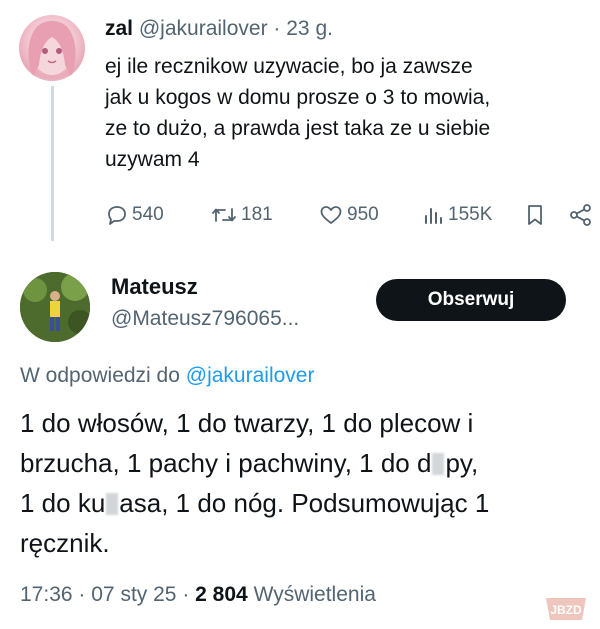 Image resolution: width=600 pixels, height=629 pixels. I want to click on share-button, so click(581, 215).